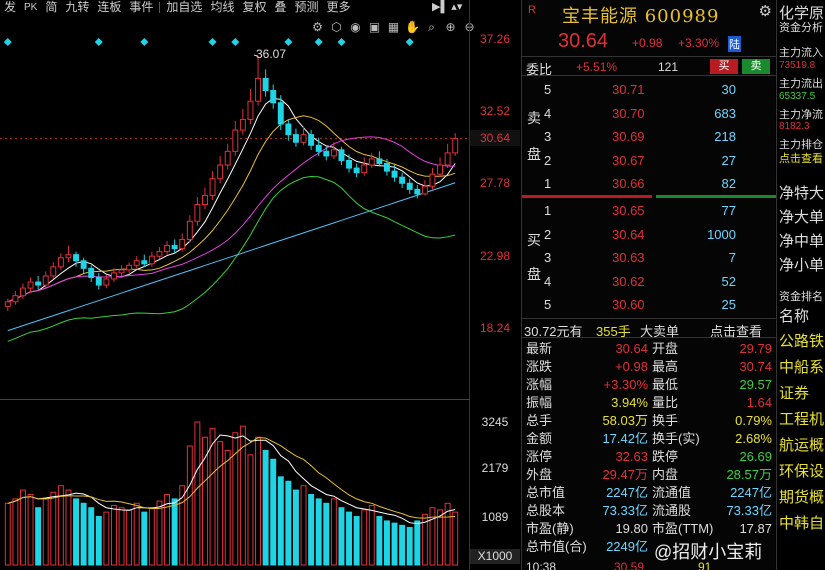  I want to click on book-divider-red, so click(587, 196).